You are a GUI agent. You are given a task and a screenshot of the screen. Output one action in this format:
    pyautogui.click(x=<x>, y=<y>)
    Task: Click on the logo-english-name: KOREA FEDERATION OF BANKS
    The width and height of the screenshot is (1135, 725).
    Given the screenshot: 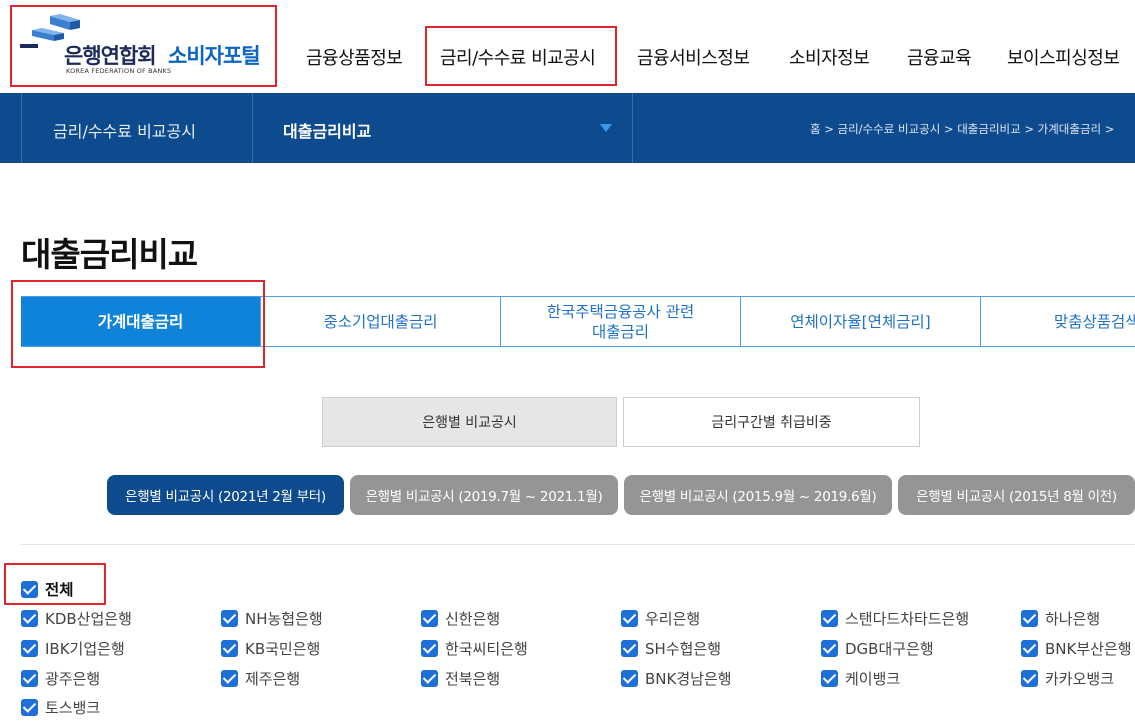 What is the action you would take?
    pyautogui.click(x=119, y=71)
    